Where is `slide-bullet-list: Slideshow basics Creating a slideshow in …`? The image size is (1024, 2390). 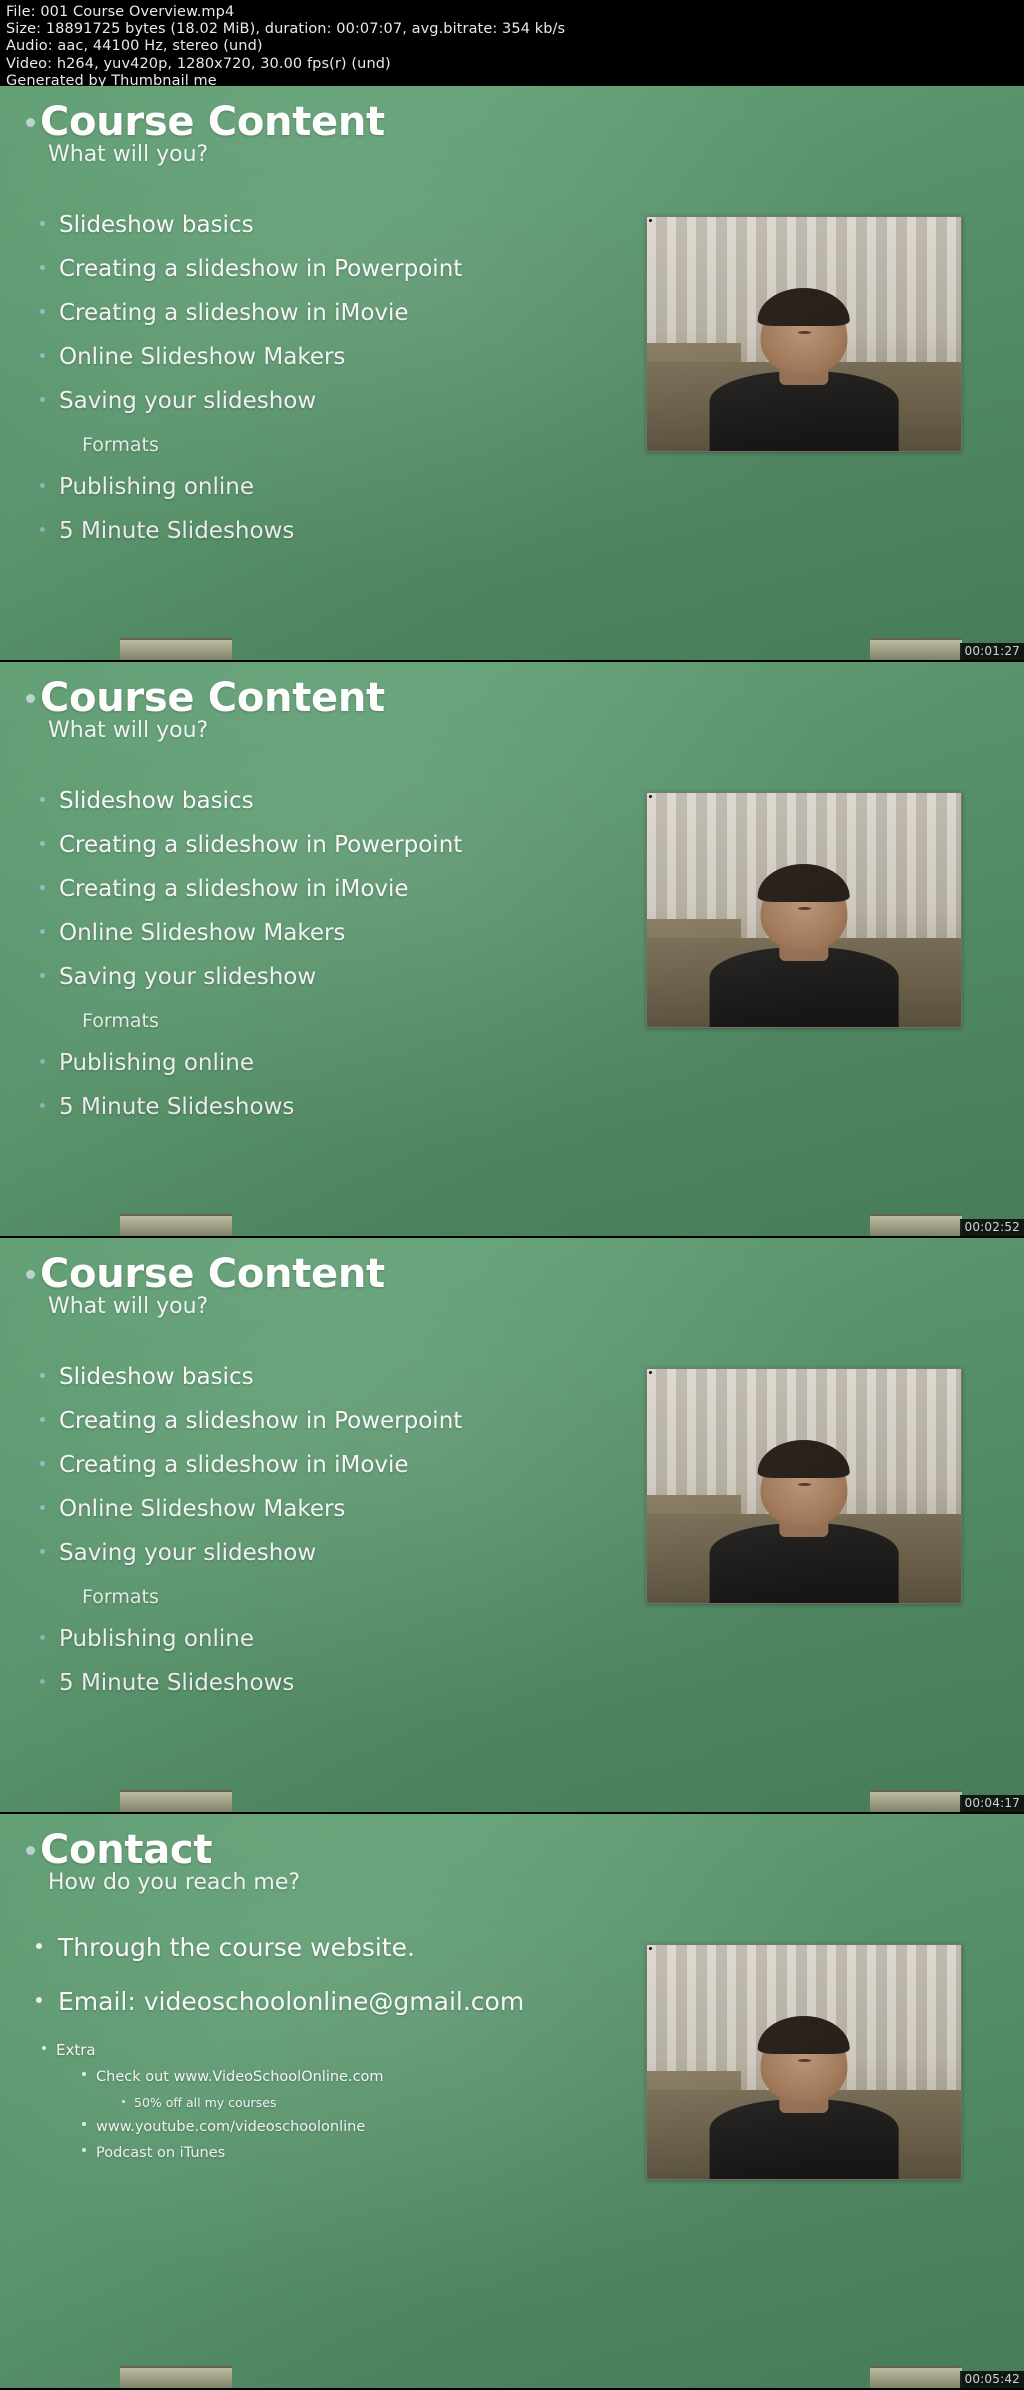 slide-bullet-list: Slideshow basics Creating a slideshow in … is located at coordinates (320, 385).